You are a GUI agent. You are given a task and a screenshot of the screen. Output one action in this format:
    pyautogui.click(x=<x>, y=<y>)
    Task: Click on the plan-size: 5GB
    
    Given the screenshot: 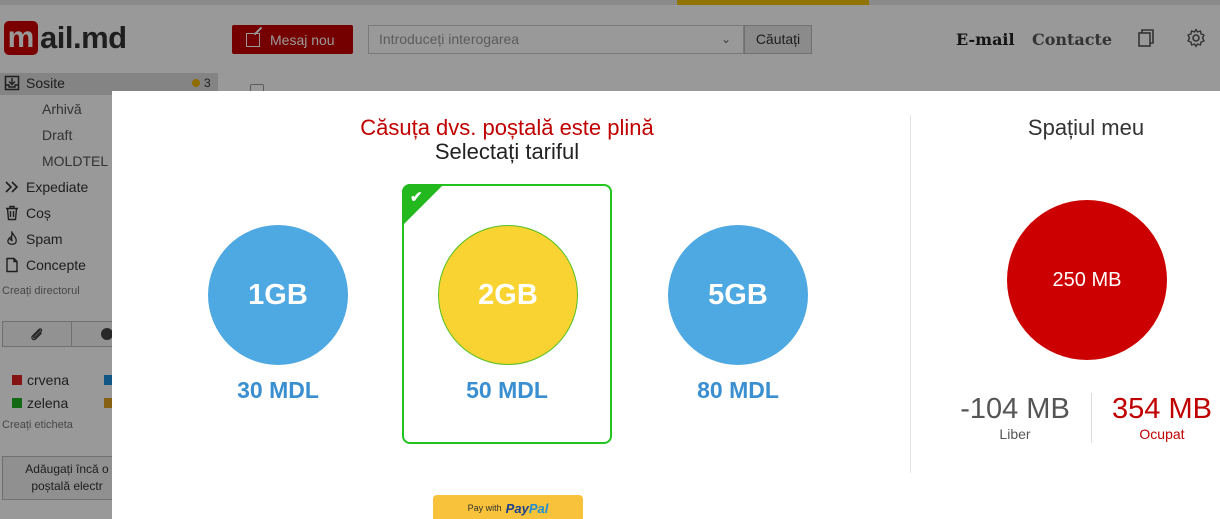 What is the action you would take?
    pyautogui.click(x=738, y=294)
    